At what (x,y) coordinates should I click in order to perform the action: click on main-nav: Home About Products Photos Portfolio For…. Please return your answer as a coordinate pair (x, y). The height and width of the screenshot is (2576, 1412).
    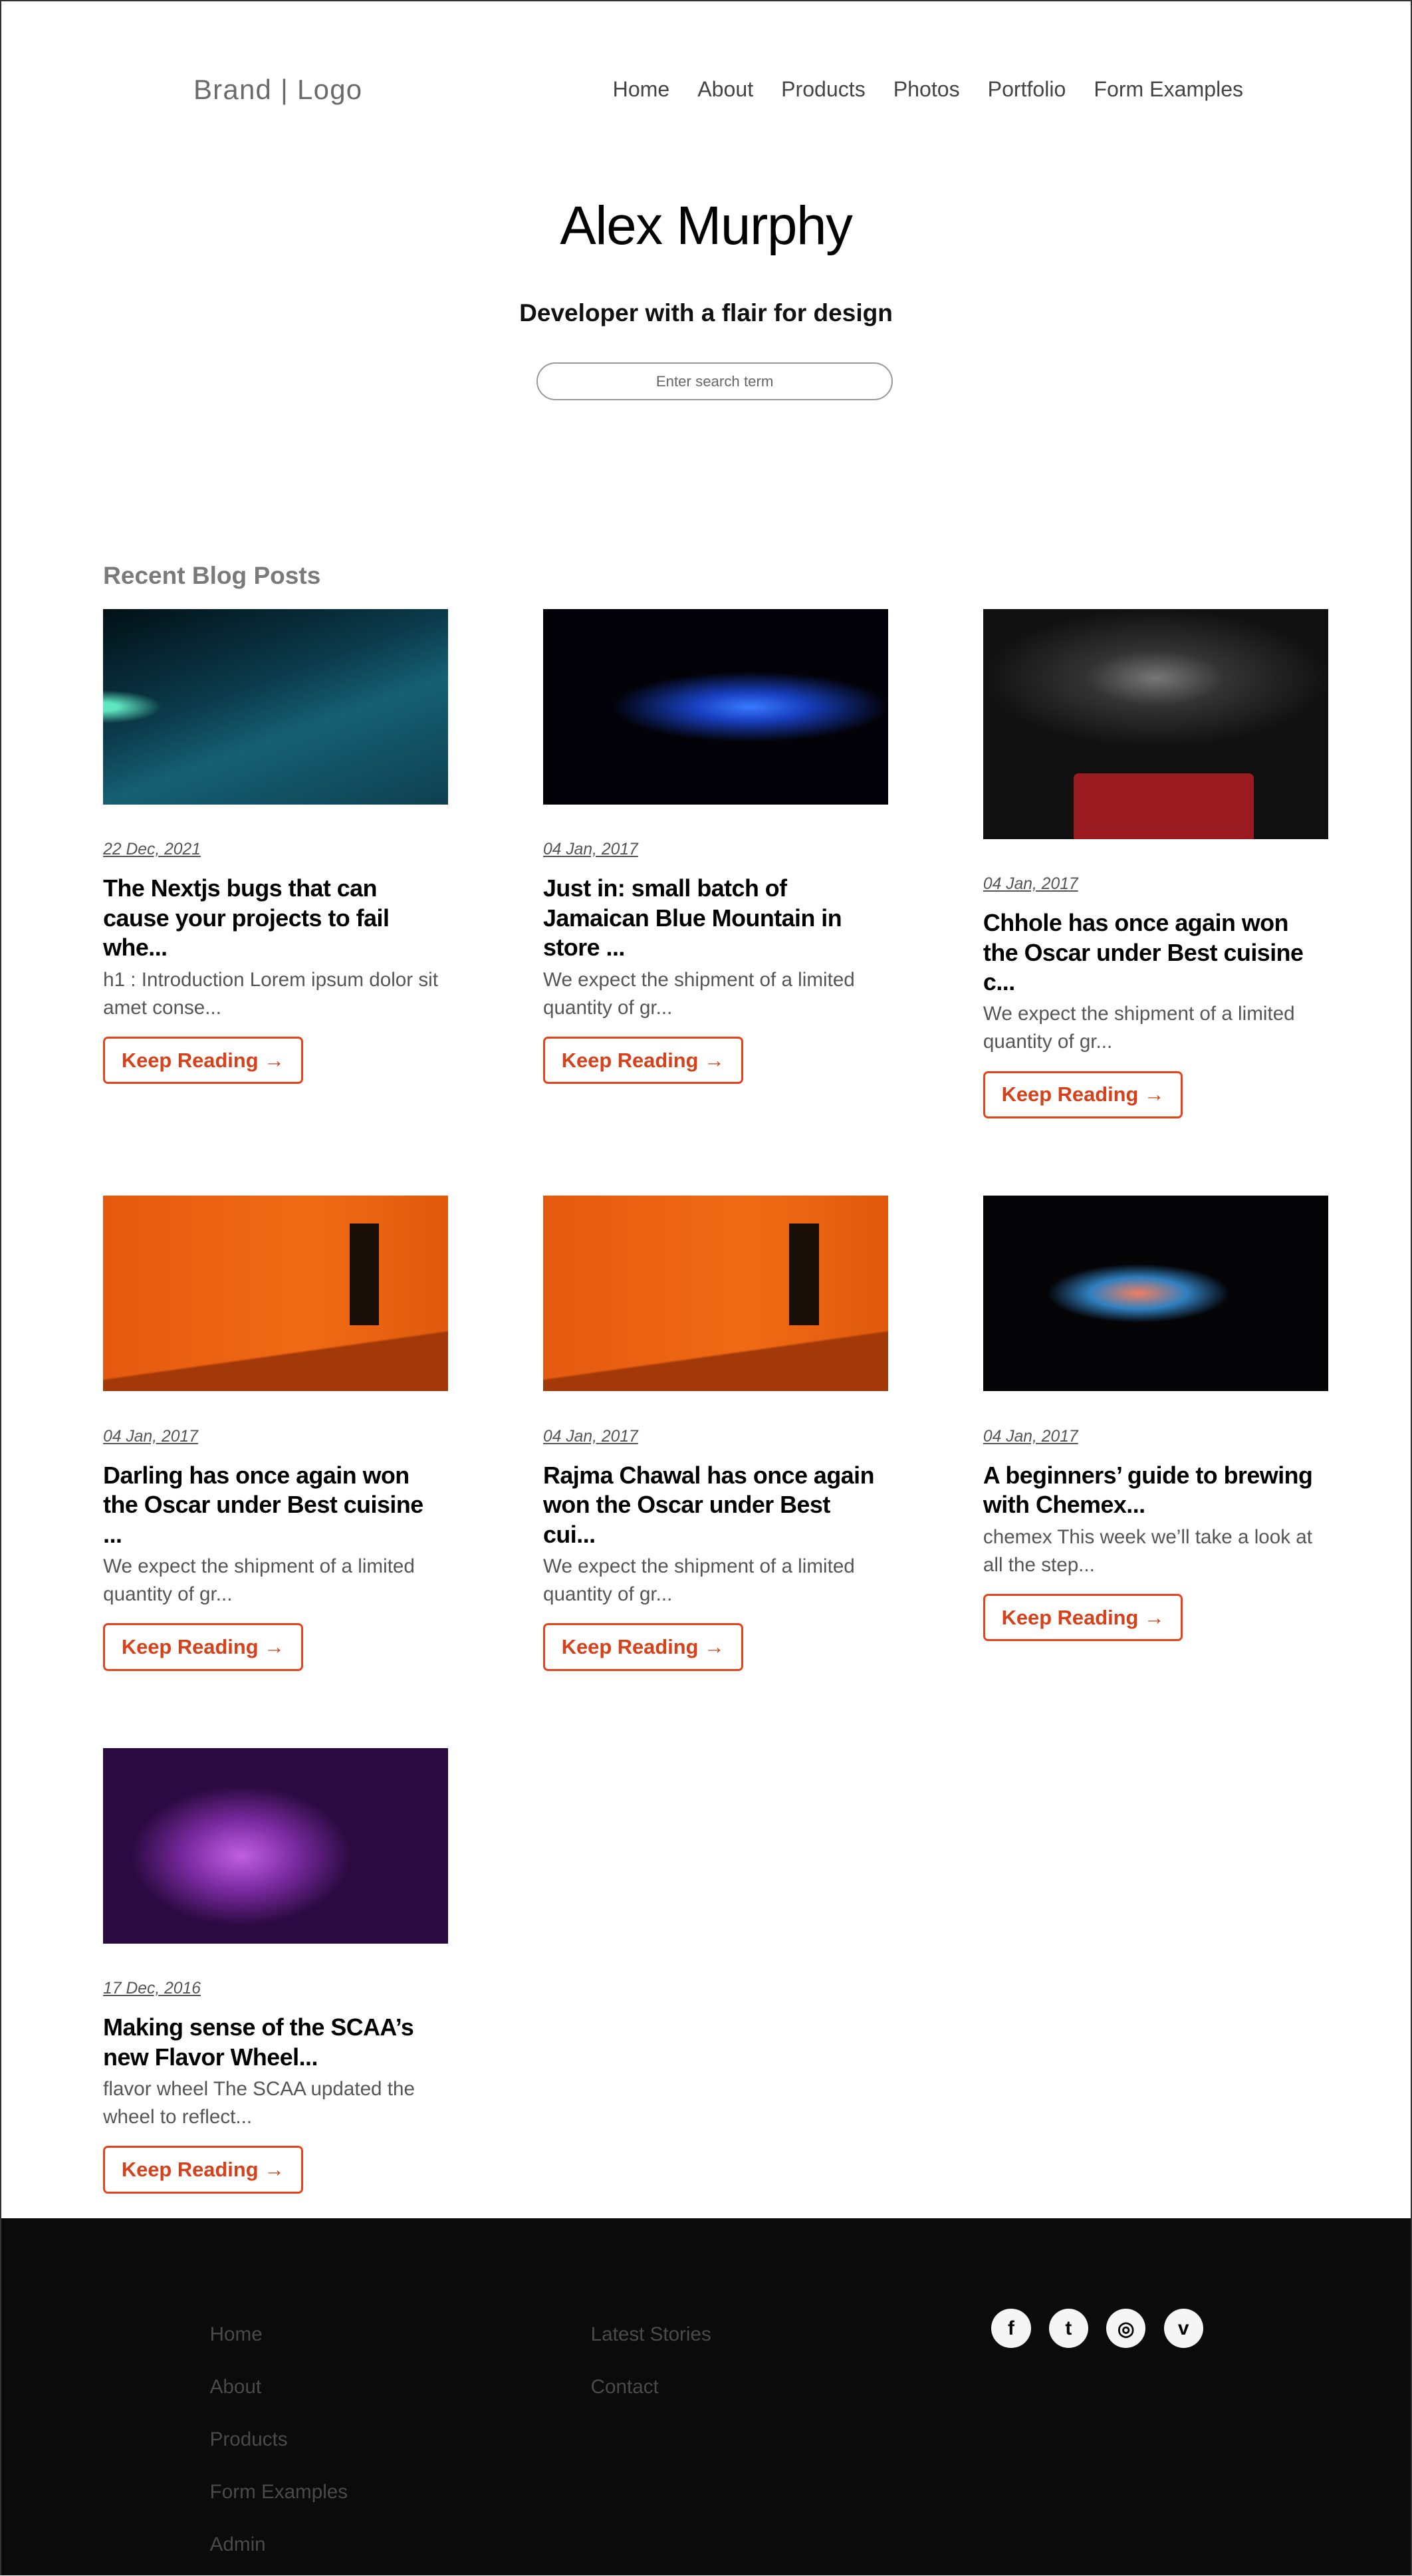
    Looking at the image, I should click on (928, 89).